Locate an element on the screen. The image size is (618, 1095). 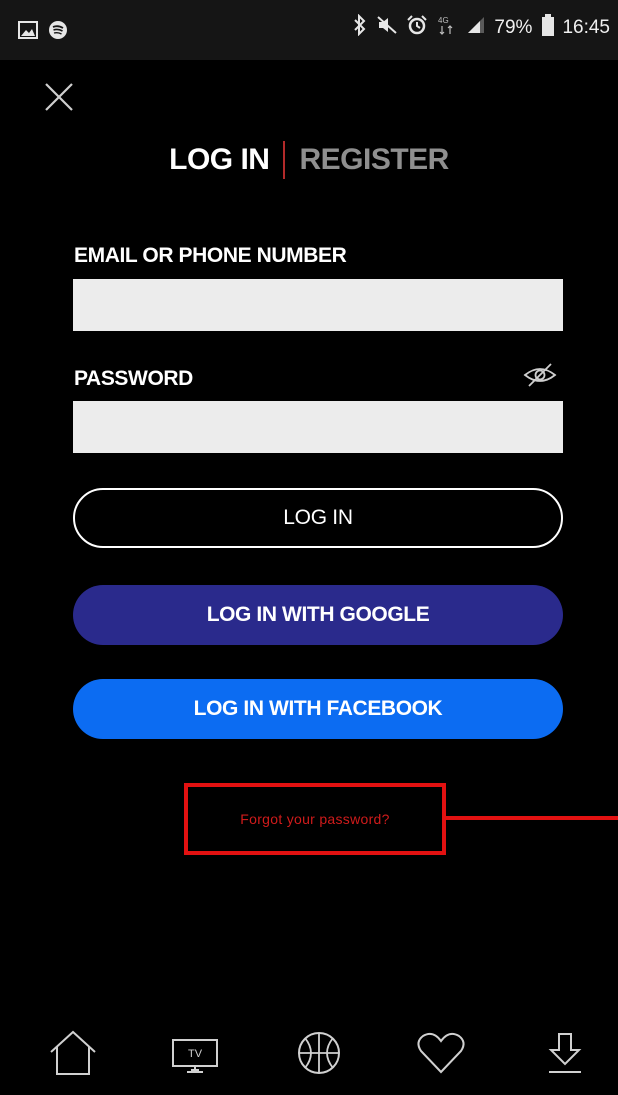
tab-separator is located at coordinates (284, 160).